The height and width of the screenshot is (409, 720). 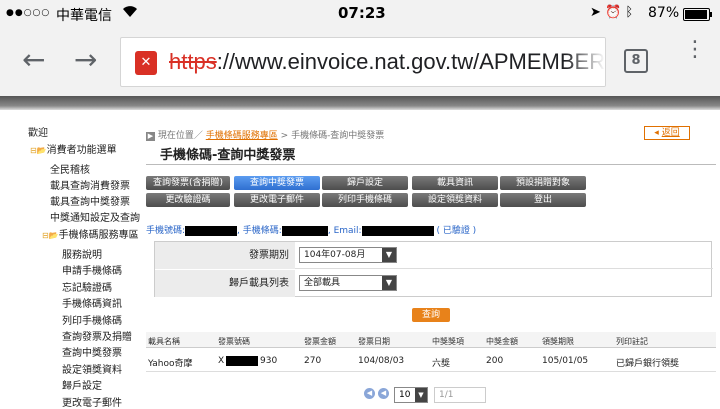 I want to click on table-cell: 200, so click(x=495, y=361).